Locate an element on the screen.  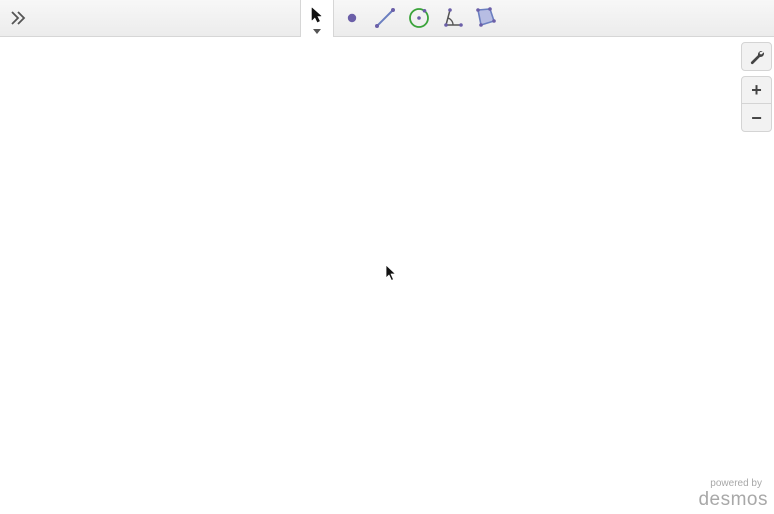
angle-tool-button is located at coordinates (453, 18).